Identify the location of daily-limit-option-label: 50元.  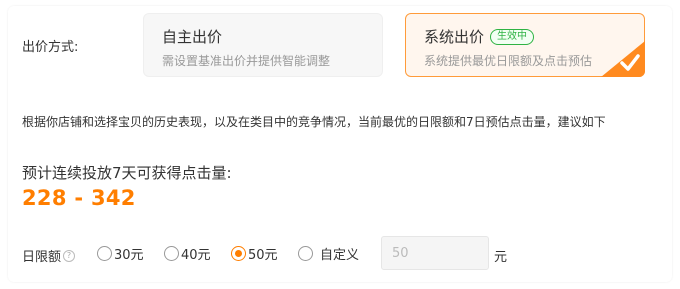
(263, 255).